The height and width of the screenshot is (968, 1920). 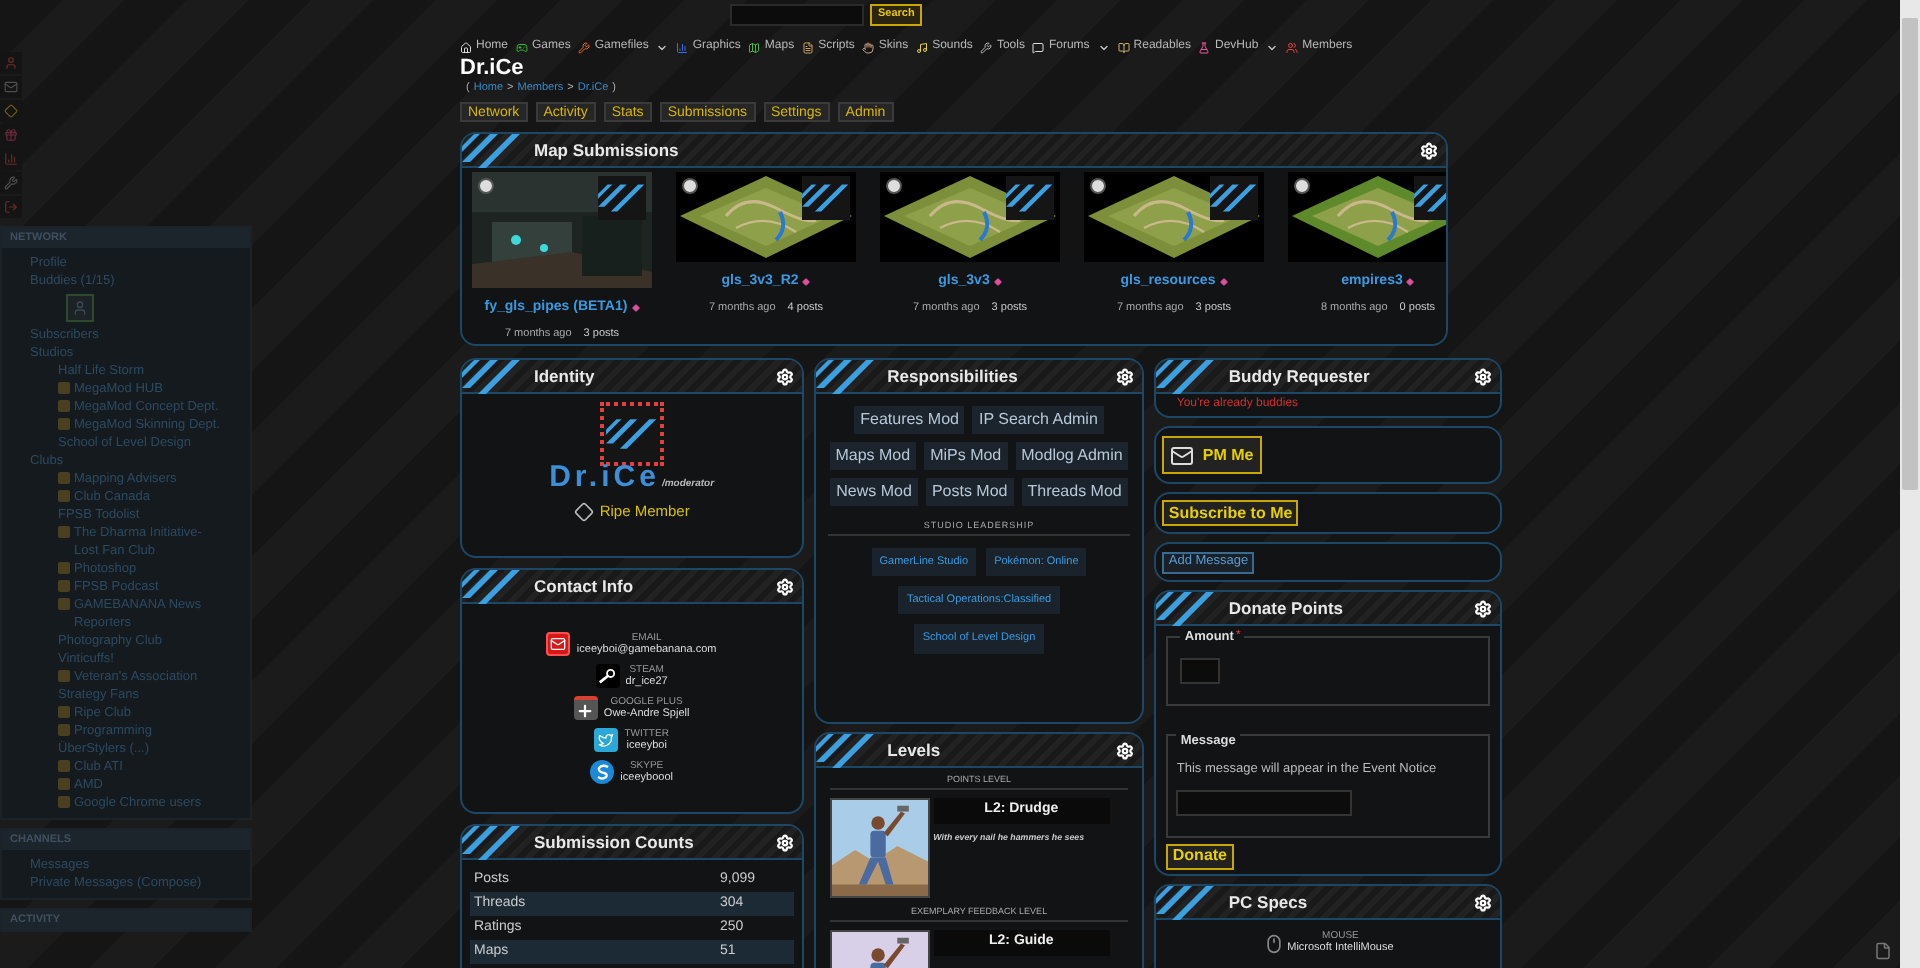 I want to click on panel-title: Submission Counts, so click(x=614, y=842).